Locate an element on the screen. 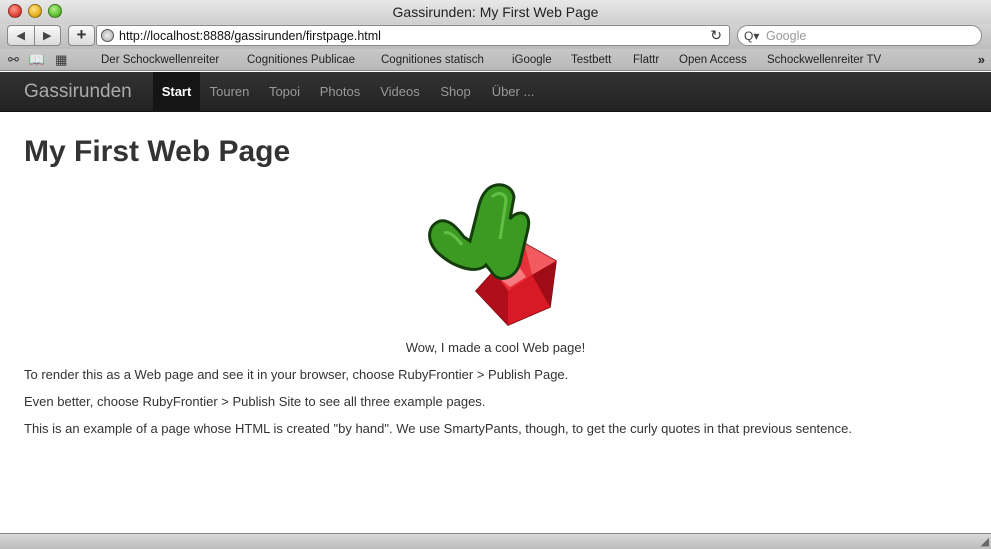 This screenshot has width=991, height=549. search-placeholder: Google is located at coordinates (786, 36).